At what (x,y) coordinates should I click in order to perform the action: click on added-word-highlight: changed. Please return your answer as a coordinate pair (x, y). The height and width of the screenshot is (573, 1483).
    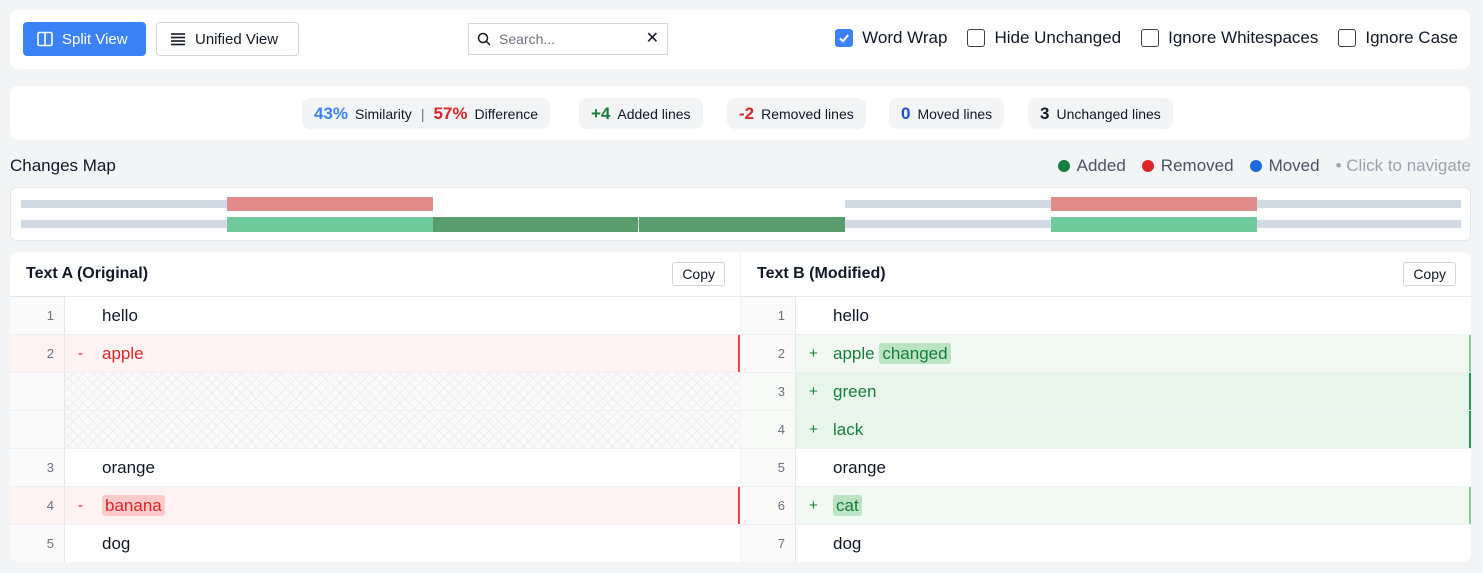
    Looking at the image, I should click on (915, 353).